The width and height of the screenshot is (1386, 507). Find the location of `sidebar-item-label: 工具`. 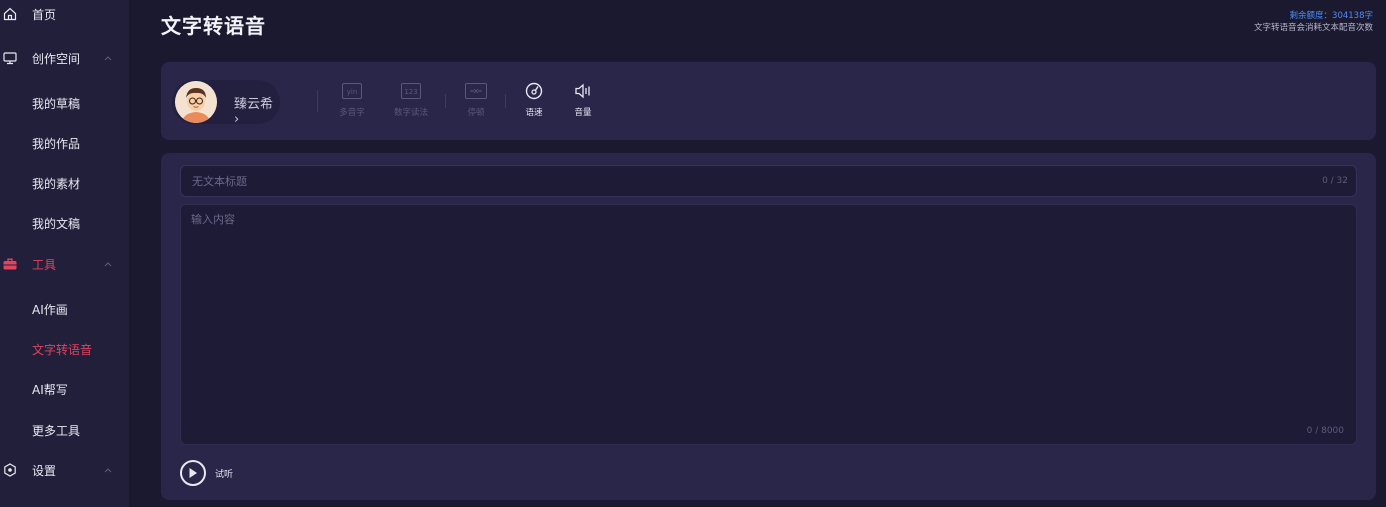

sidebar-item-label: 工具 is located at coordinates (44, 264).